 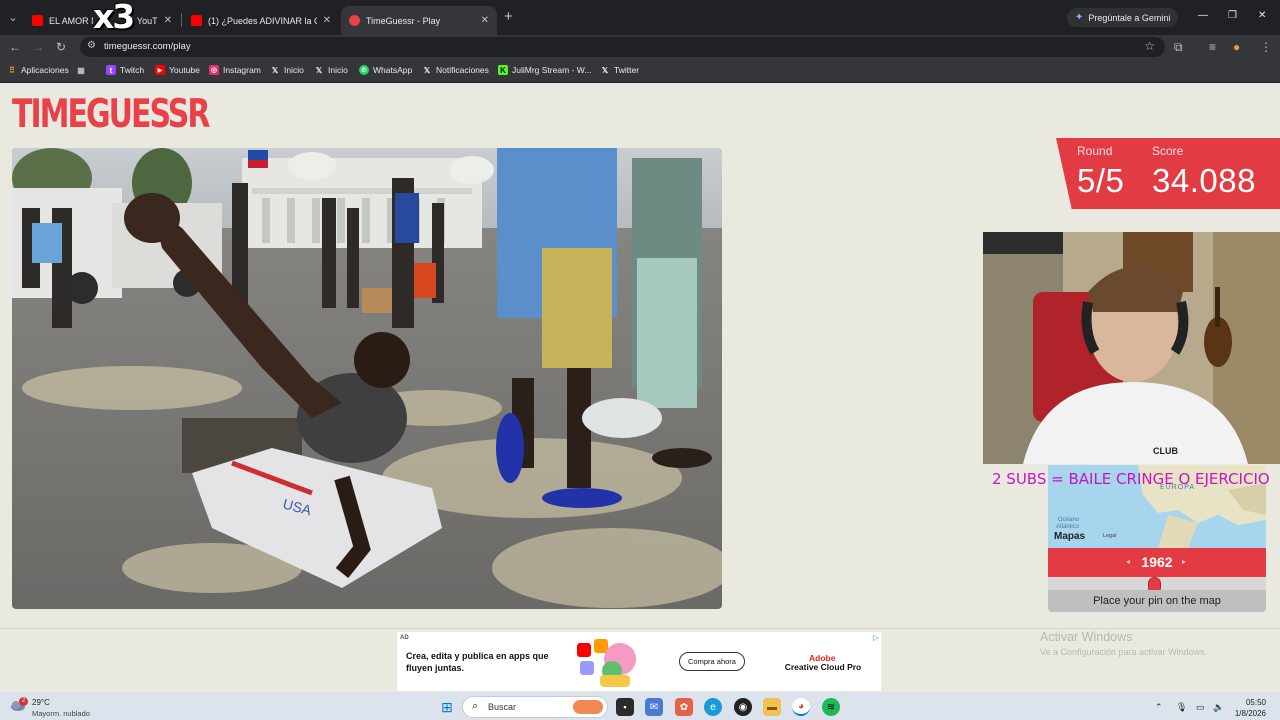 What do you see at coordinates (111, 115) in the screenshot?
I see `timeguessr-logo: TIMEGUESSR` at bounding box center [111, 115].